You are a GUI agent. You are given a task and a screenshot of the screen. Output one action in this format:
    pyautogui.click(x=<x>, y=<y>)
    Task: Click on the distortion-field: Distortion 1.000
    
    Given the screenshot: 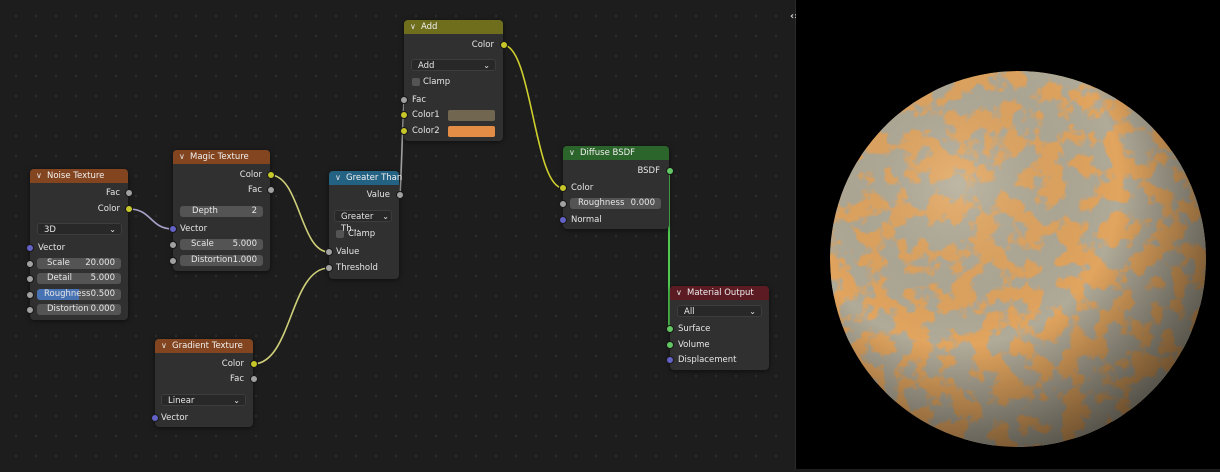 What is the action you would take?
    pyautogui.click(x=221, y=260)
    